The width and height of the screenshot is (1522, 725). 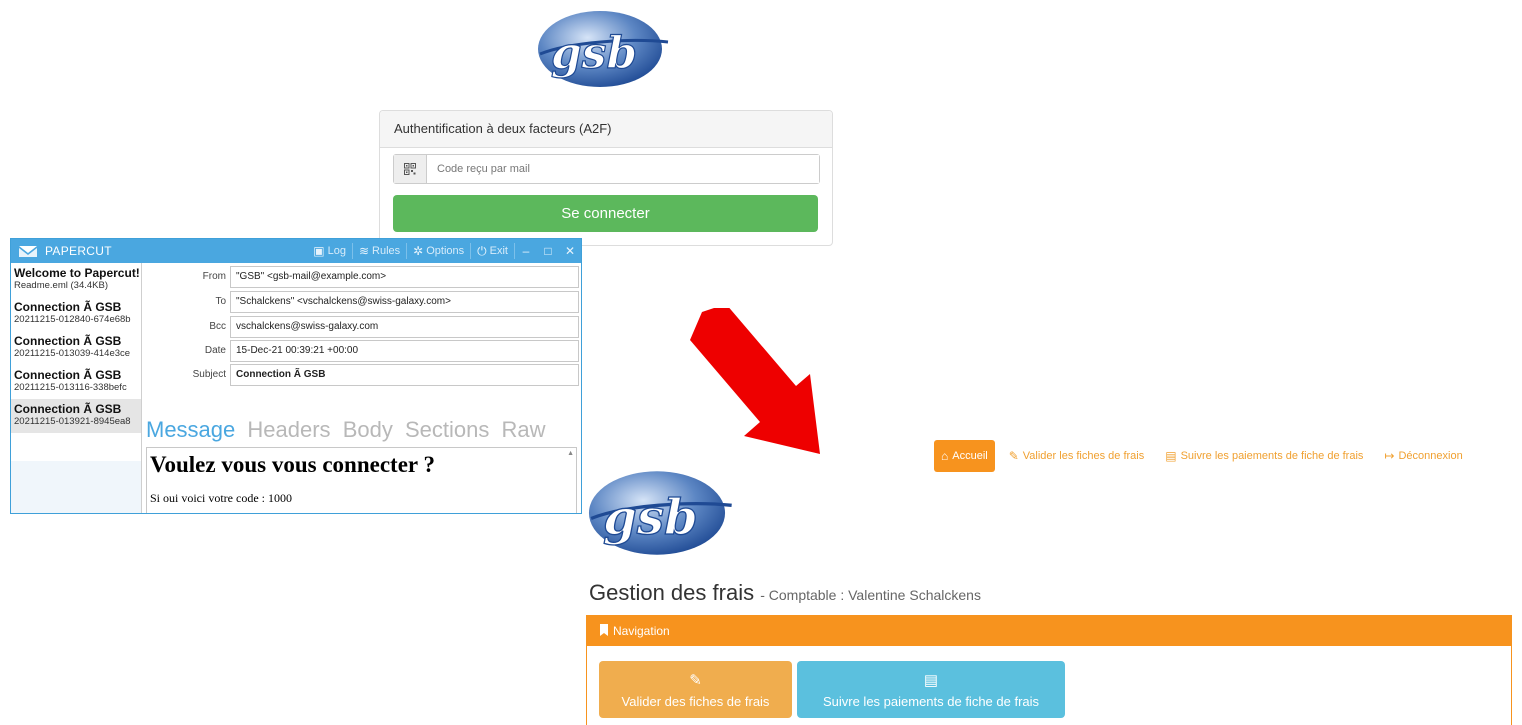 I want to click on tab-message: Message, so click(x=190, y=429).